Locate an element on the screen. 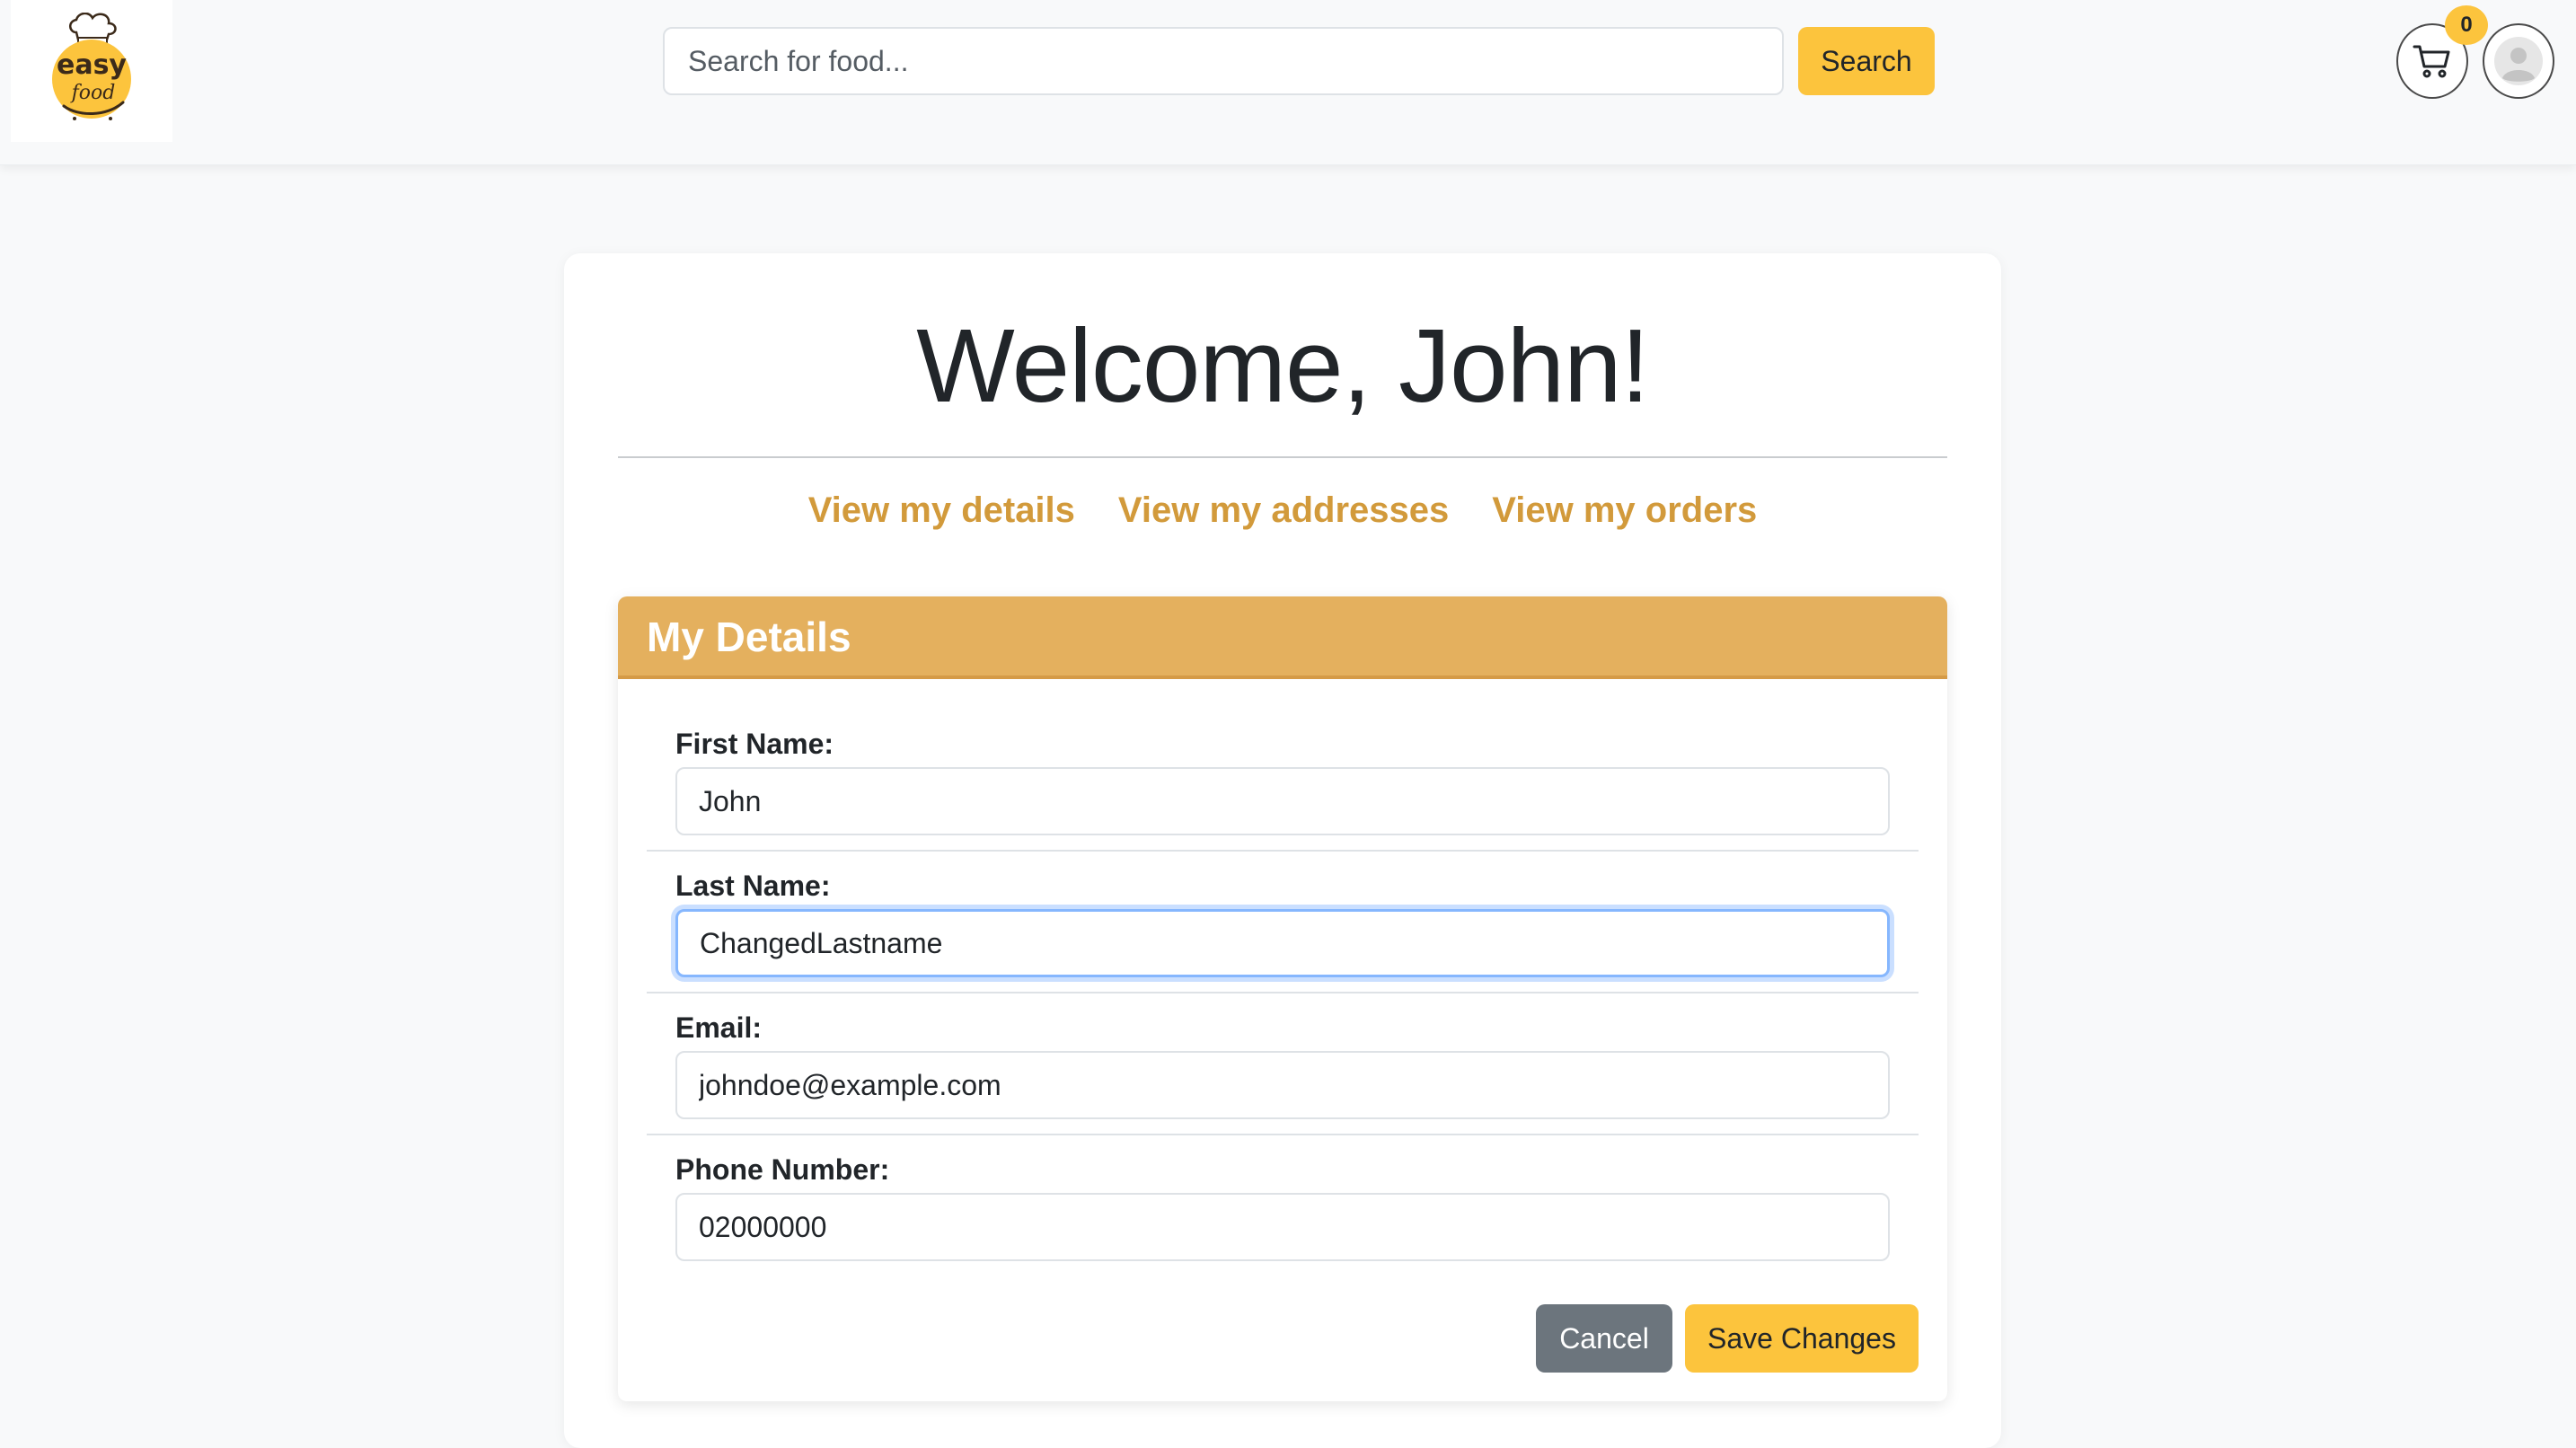 This screenshot has width=2576, height=1448. top-navbar: easy food Search 0 is located at coordinates (1288, 83).